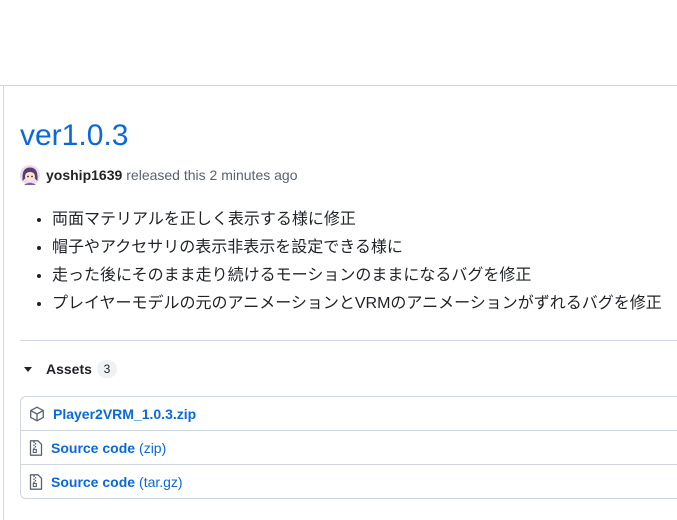 The height and width of the screenshot is (520, 677). What do you see at coordinates (357, 220) in the screenshot?
I see `release-note-item: 両面マテリアルを正しく表示する様に修正` at bounding box center [357, 220].